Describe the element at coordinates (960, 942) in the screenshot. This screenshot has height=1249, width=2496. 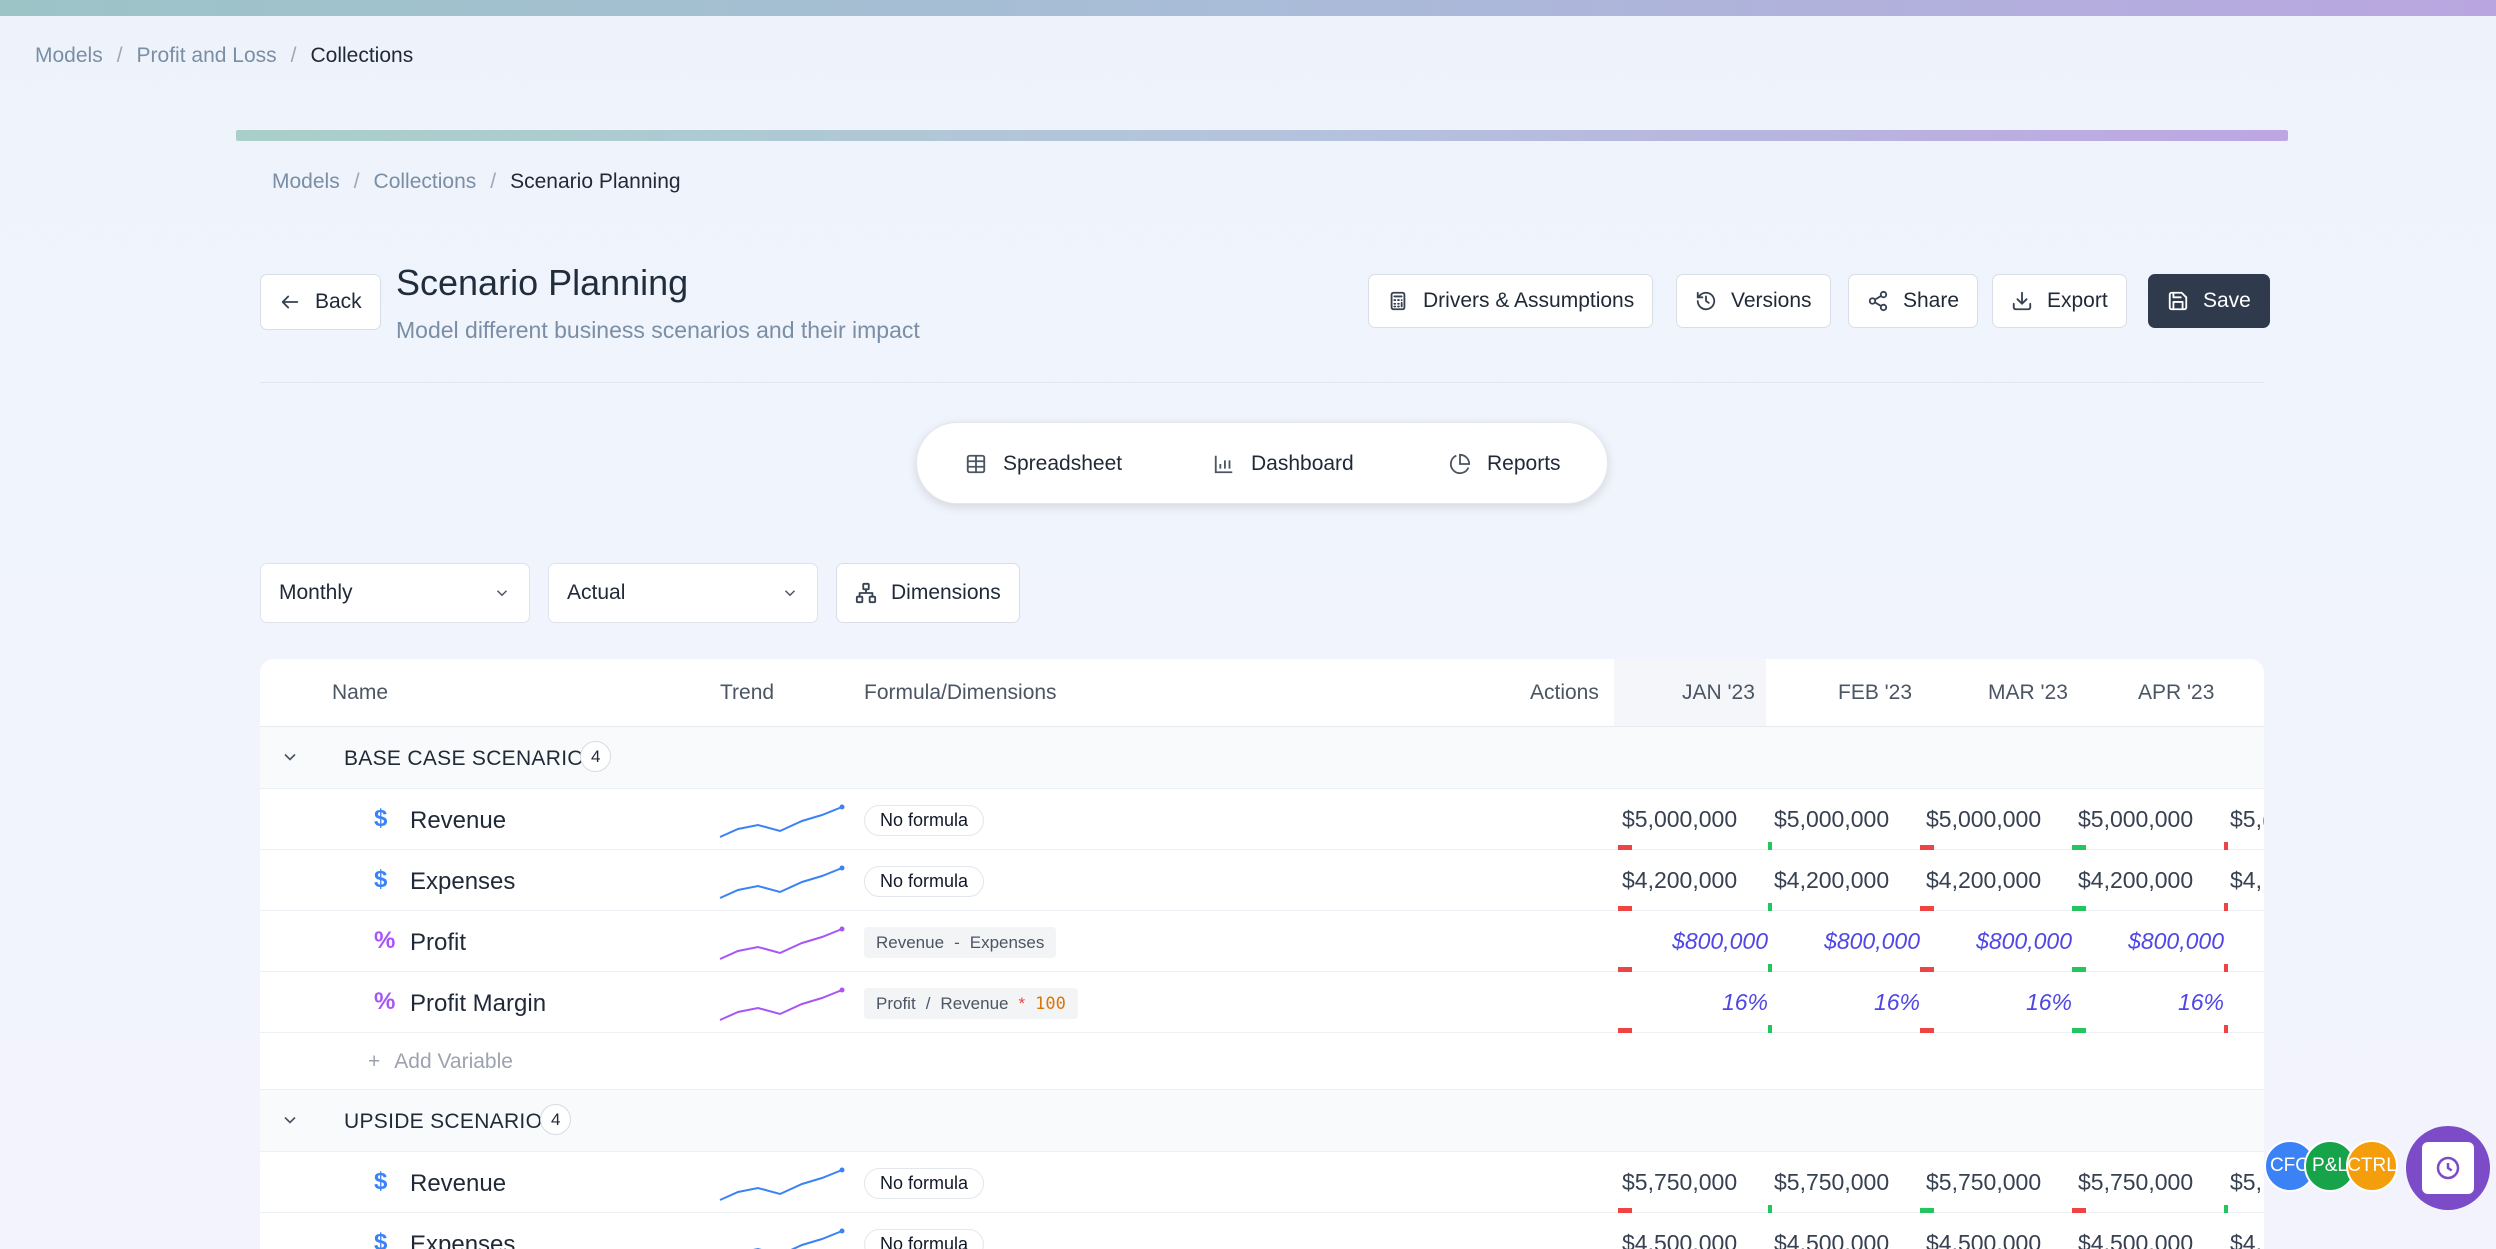
I see `formula-expression: Revenue - Expenses` at that location.